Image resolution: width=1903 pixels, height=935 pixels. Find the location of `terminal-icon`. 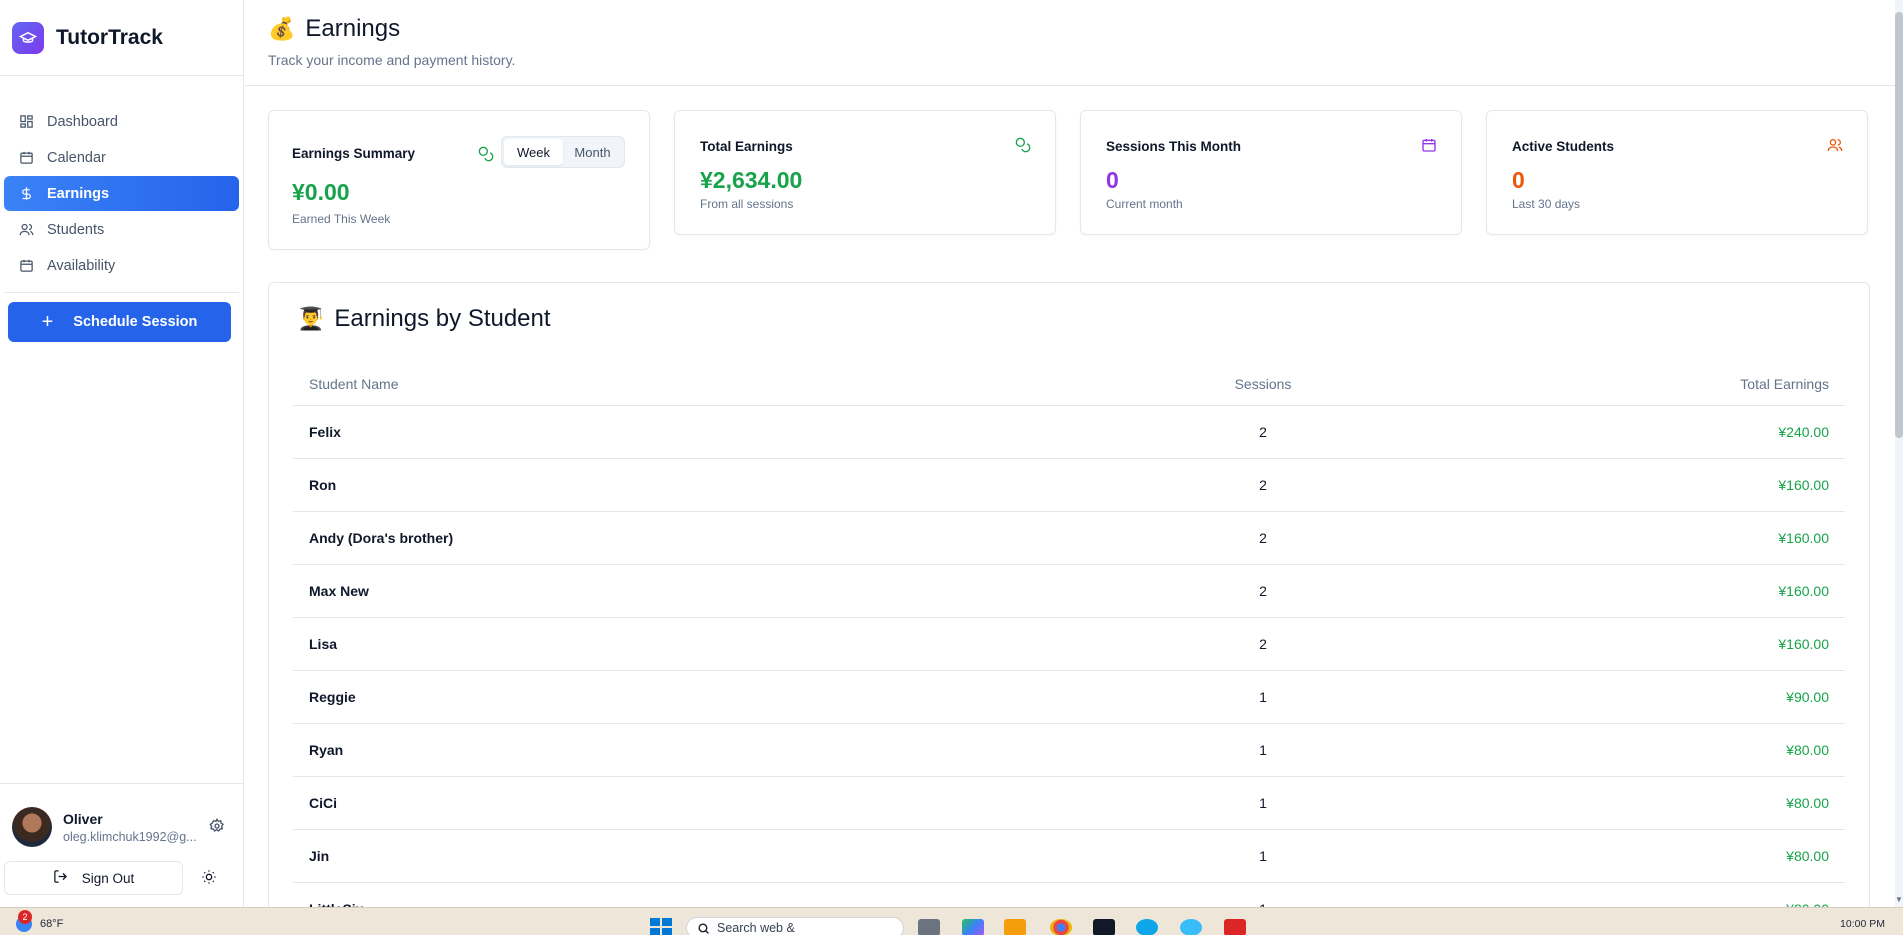

terminal-icon is located at coordinates (1104, 927).